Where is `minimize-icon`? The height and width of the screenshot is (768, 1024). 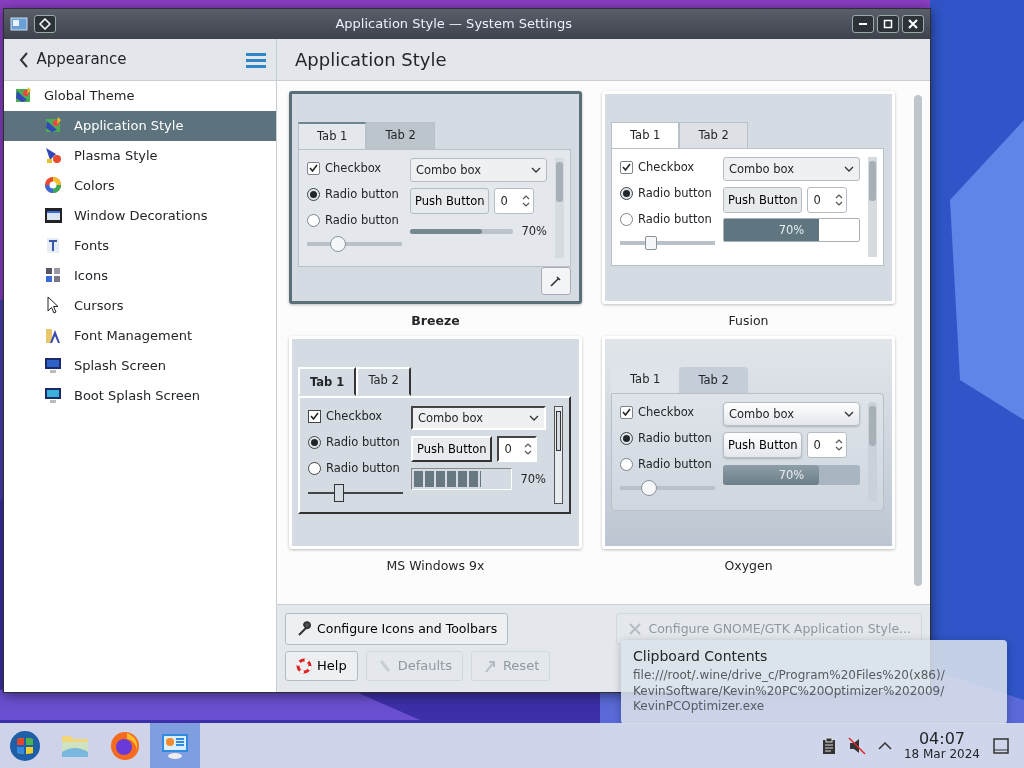 minimize-icon is located at coordinates (862, 24).